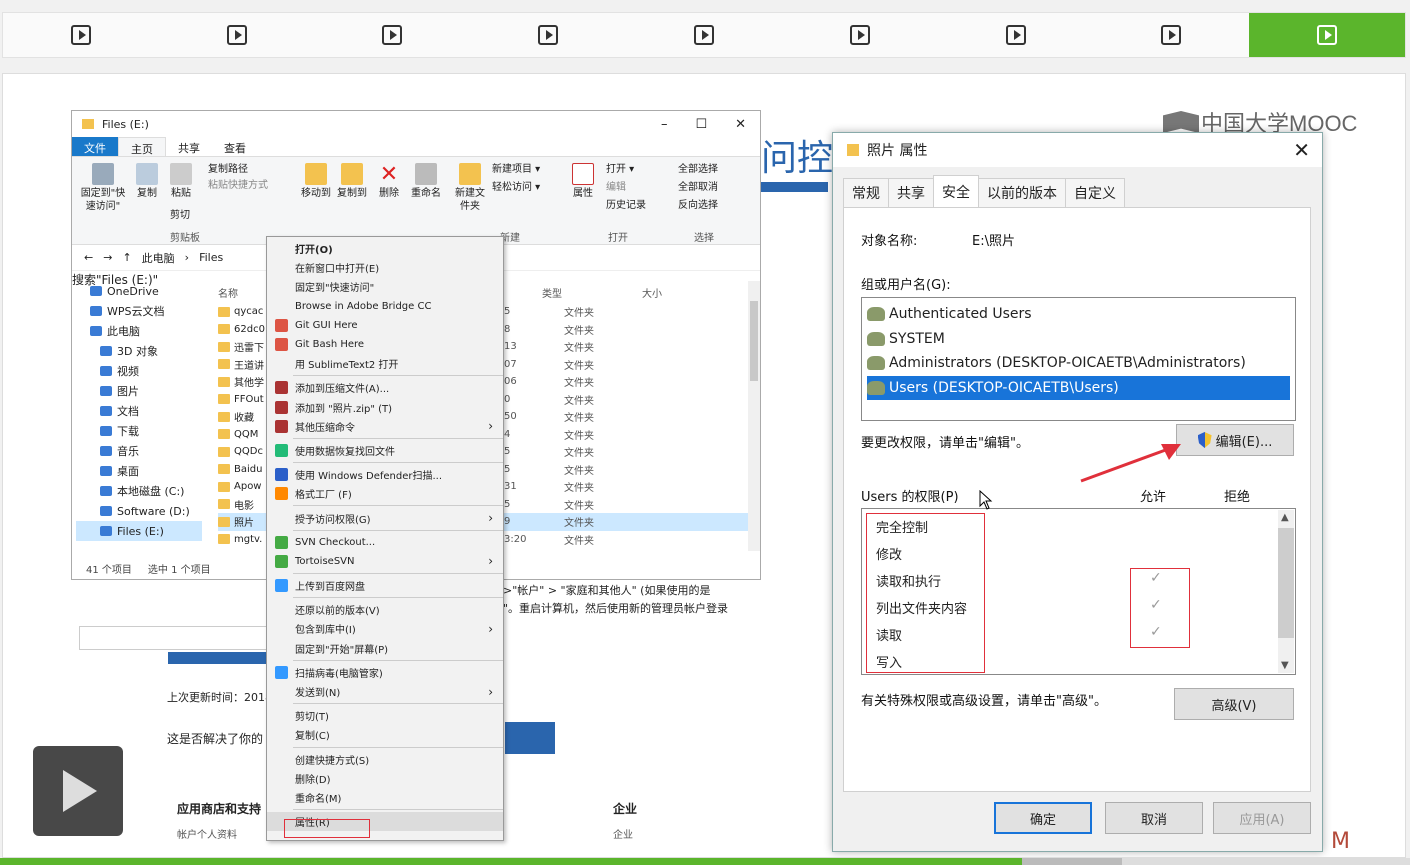  What do you see at coordinates (705, 861) in the screenshot?
I see `video-progress-bar` at bounding box center [705, 861].